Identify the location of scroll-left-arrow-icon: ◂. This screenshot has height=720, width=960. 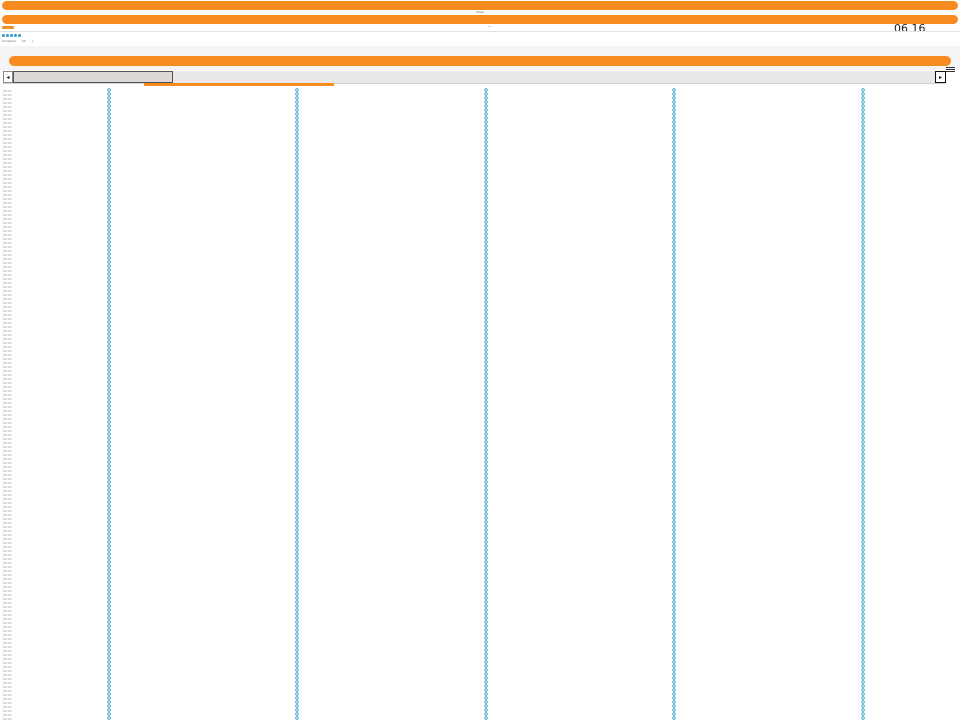
(8, 77).